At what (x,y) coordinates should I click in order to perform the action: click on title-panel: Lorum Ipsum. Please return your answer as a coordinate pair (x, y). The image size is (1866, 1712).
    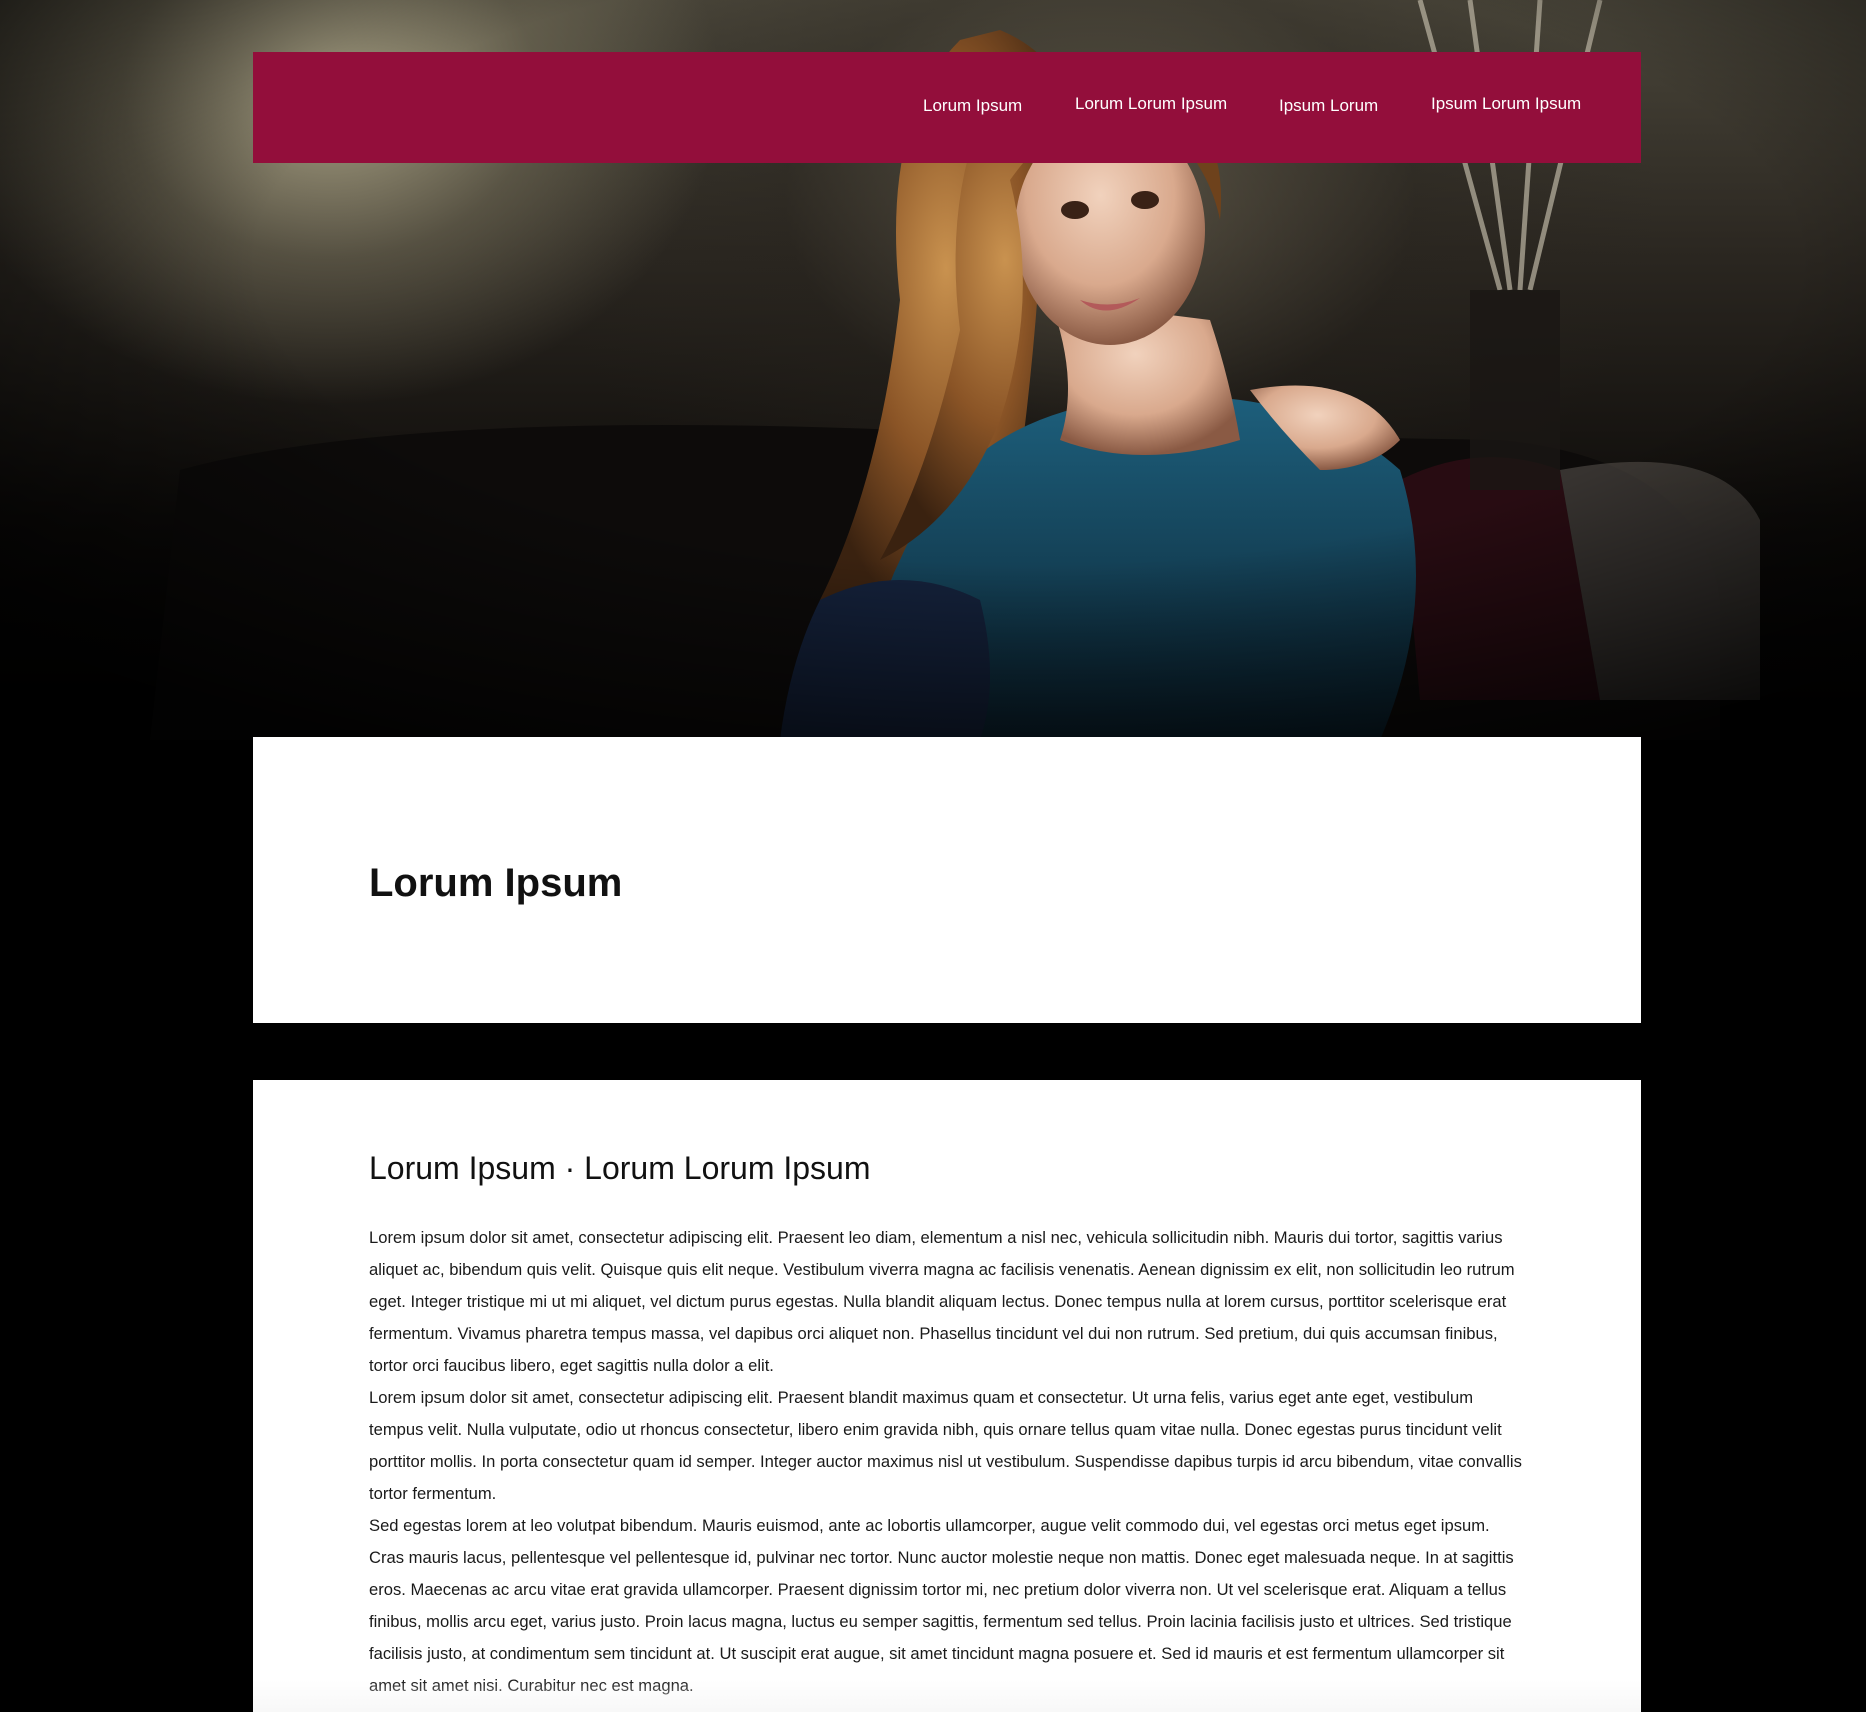
    Looking at the image, I should click on (947, 880).